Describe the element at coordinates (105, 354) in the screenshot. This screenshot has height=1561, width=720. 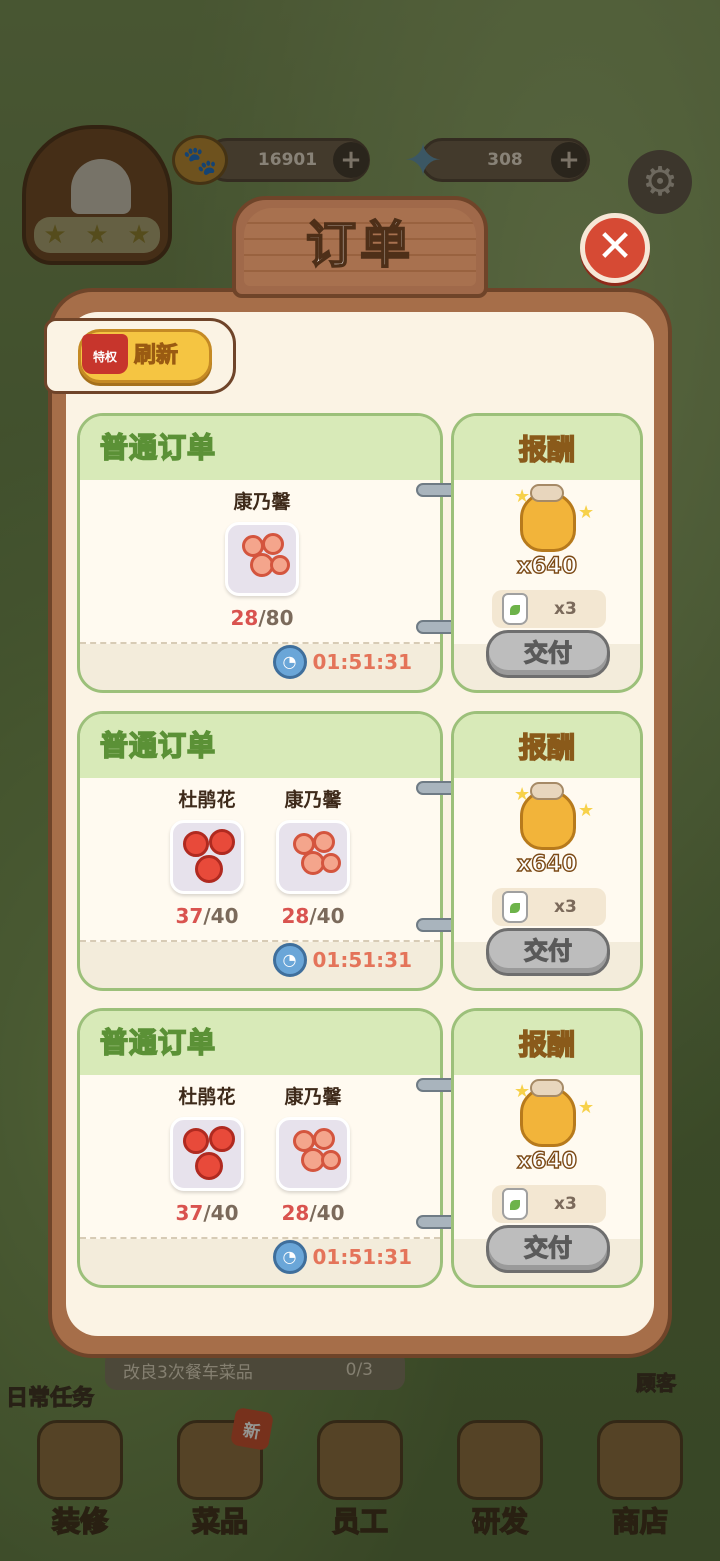
I see `privilege-crown-icon: 特权` at that location.